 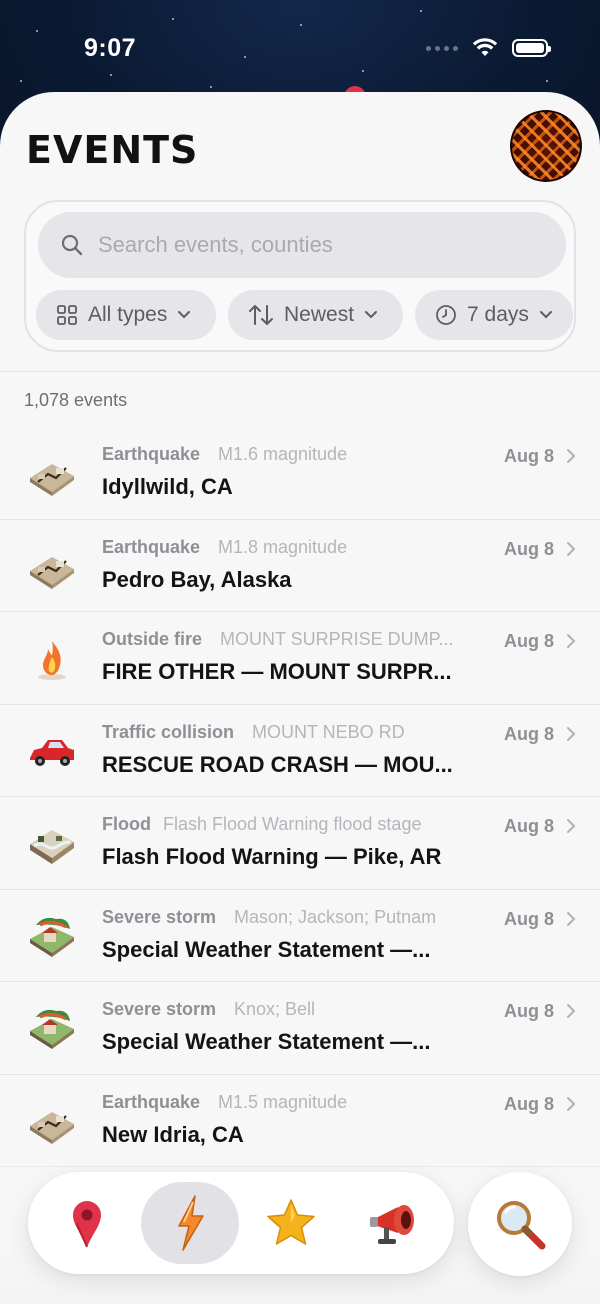 What do you see at coordinates (76, 400) in the screenshot?
I see `event-count: 1,078 events` at bounding box center [76, 400].